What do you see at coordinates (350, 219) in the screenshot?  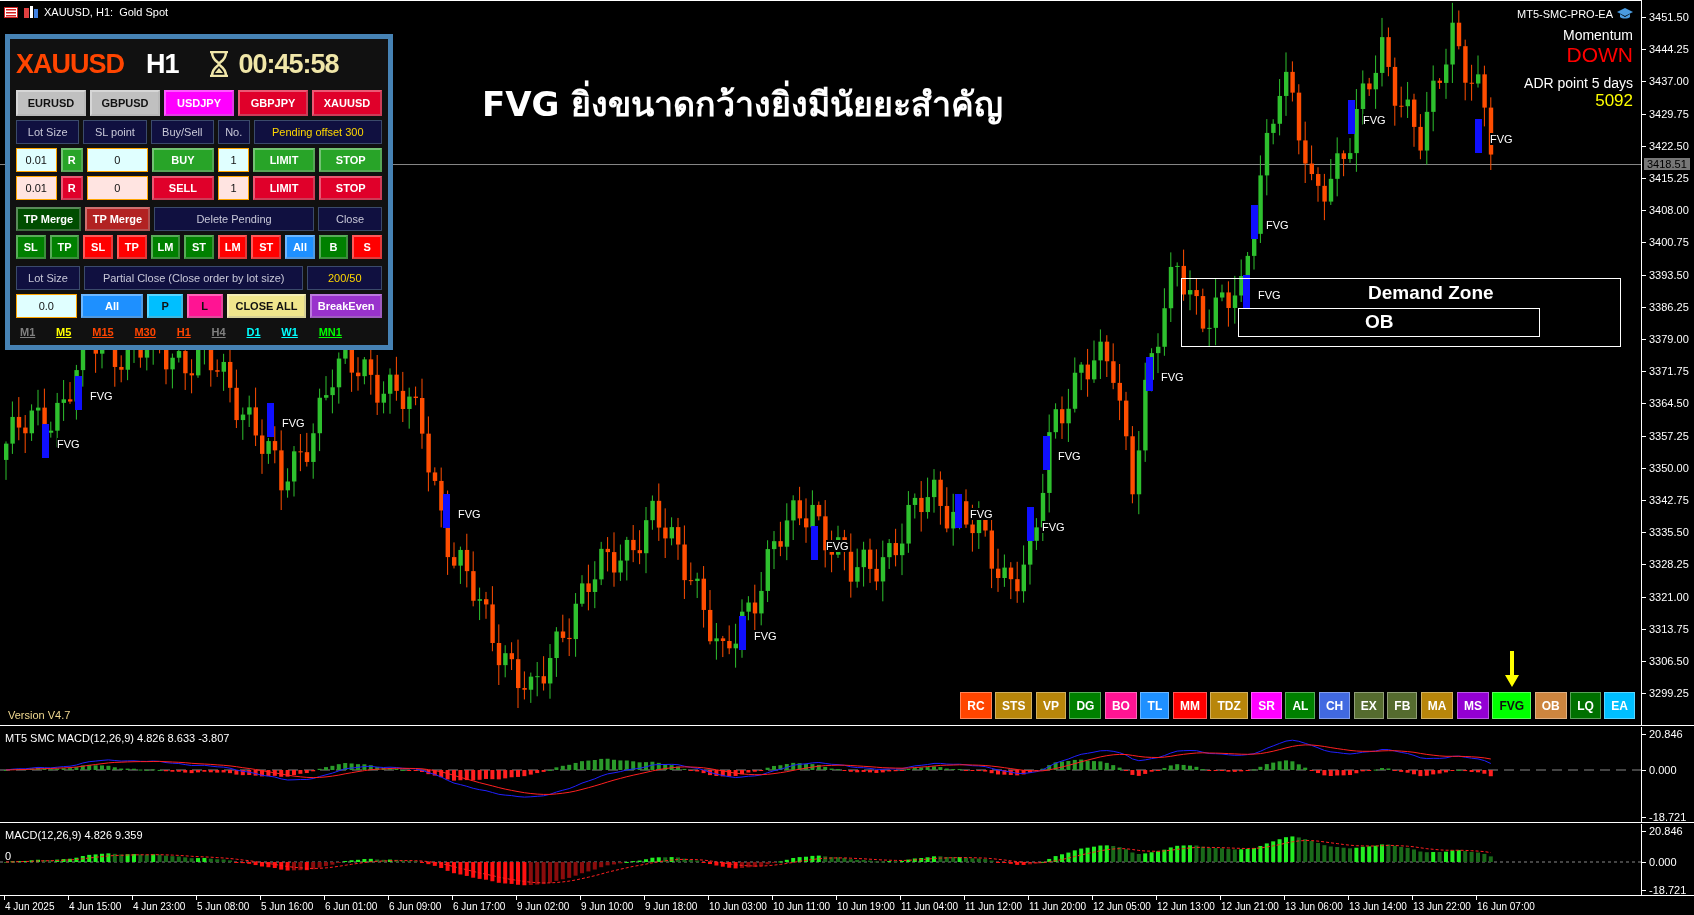 I see `panel-label: Close` at bounding box center [350, 219].